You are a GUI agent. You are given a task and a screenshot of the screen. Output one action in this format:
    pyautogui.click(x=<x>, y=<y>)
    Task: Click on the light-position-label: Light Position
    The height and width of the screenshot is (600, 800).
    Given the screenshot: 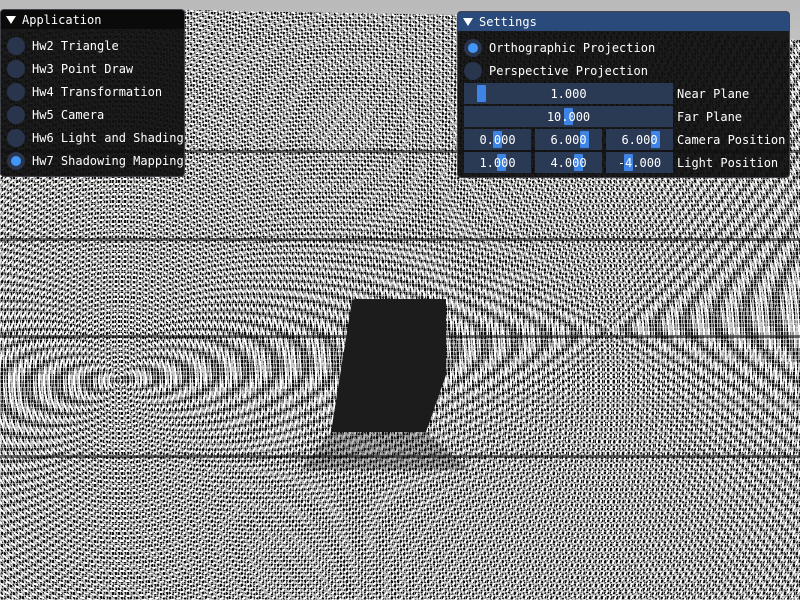 What is the action you would take?
    pyautogui.click(x=728, y=162)
    